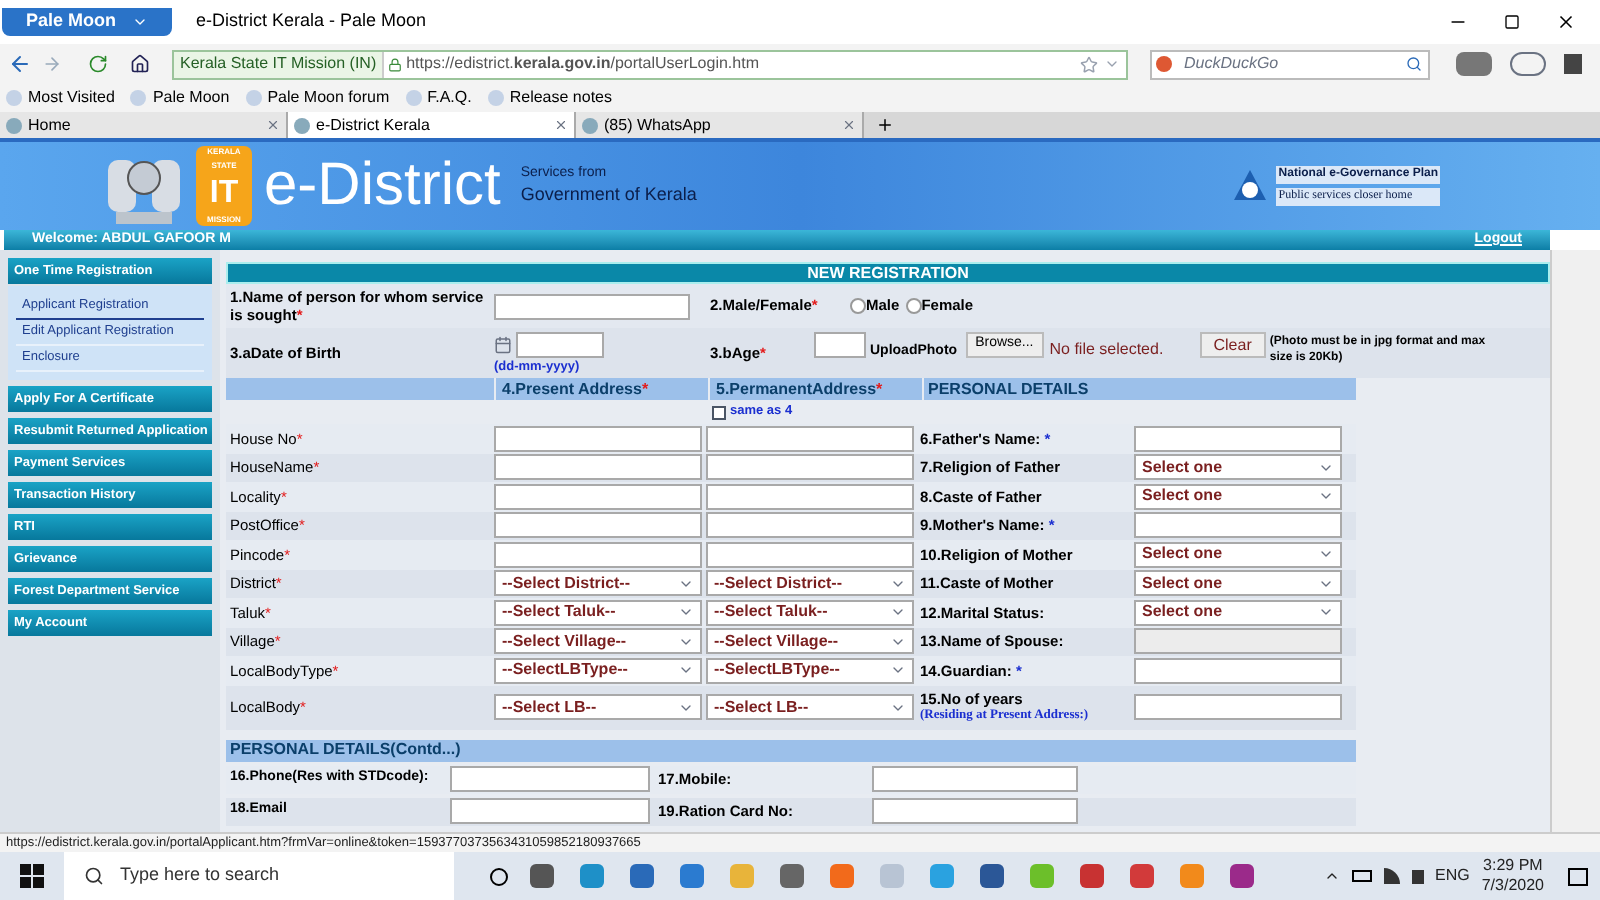  What do you see at coordinates (1089, 64) in the screenshot?
I see `bookmark-star-icon` at bounding box center [1089, 64].